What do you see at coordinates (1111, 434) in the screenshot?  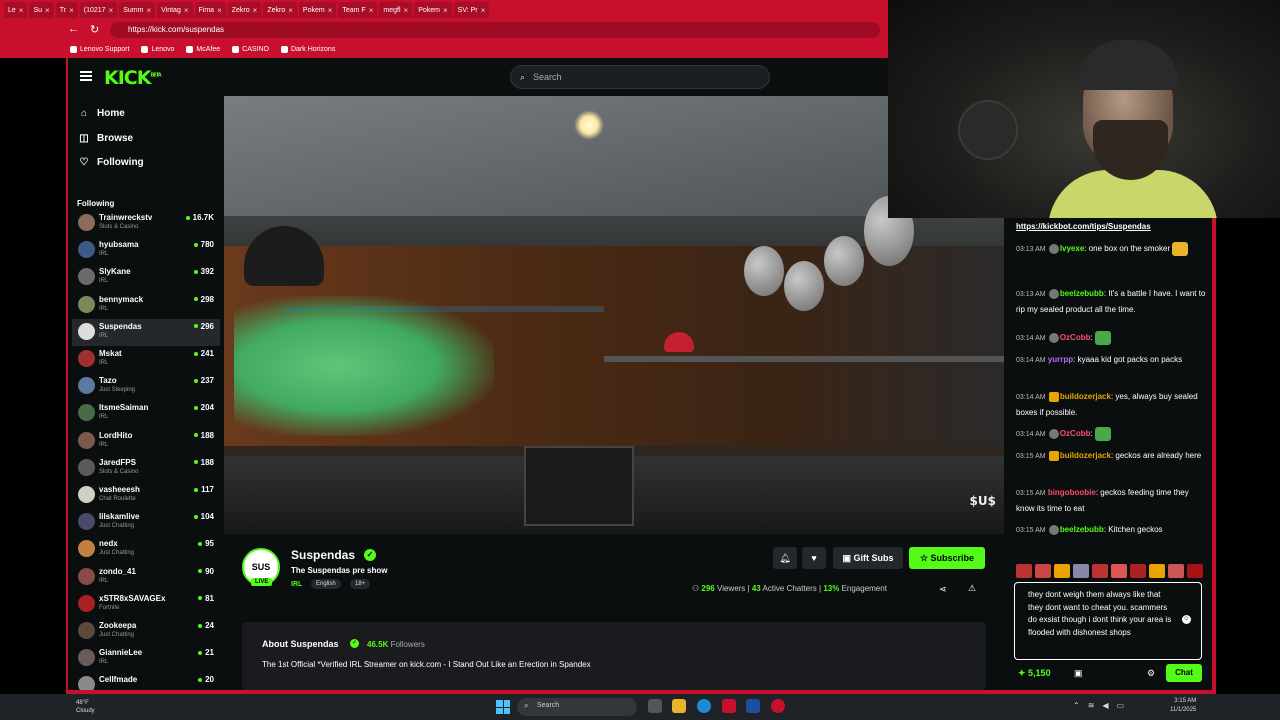 I see `chat-message: 03:14 AM OzCobb:` at bounding box center [1111, 434].